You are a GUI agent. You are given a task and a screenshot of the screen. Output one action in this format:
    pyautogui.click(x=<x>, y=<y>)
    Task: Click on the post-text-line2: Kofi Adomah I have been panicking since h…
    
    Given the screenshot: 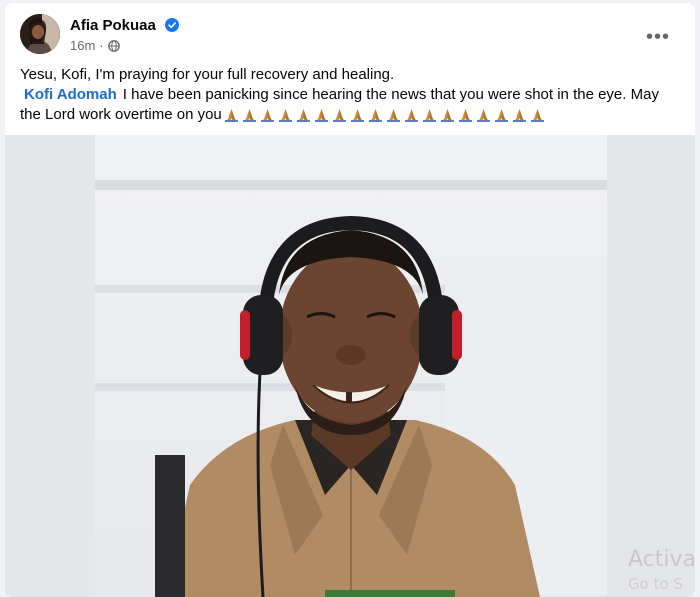 What is the action you would take?
    pyautogui.click(x=350, y=105)
    